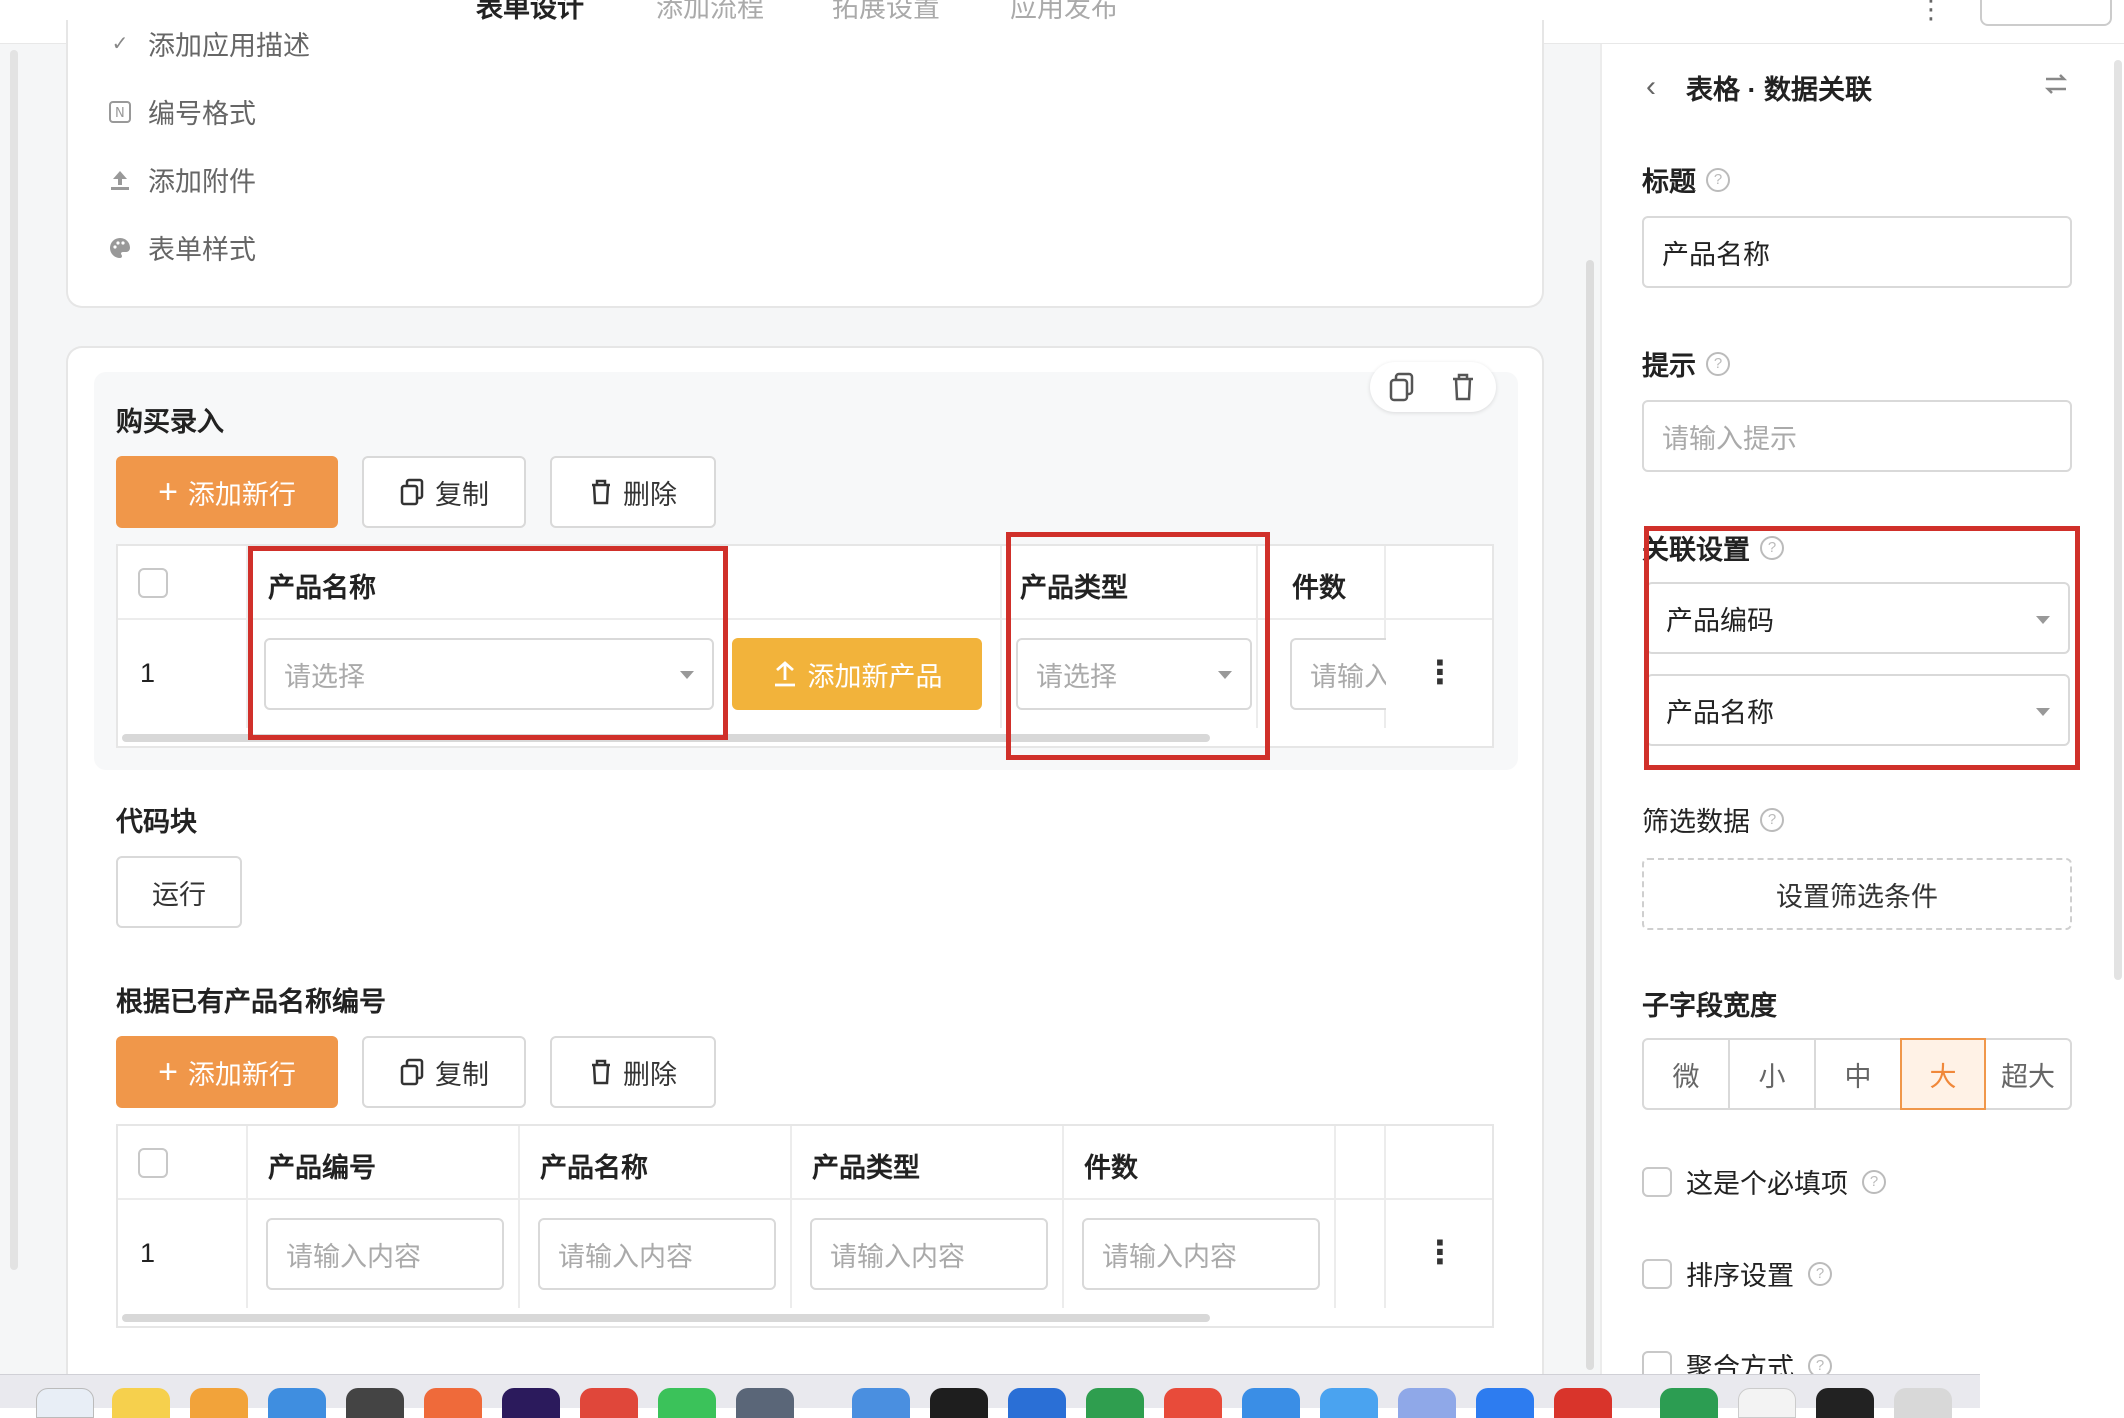  What do you see at coordinates (1857, 436) in the screenshot?
I see `hint-input: 请输入提示` at bounding box center [1857, 436].